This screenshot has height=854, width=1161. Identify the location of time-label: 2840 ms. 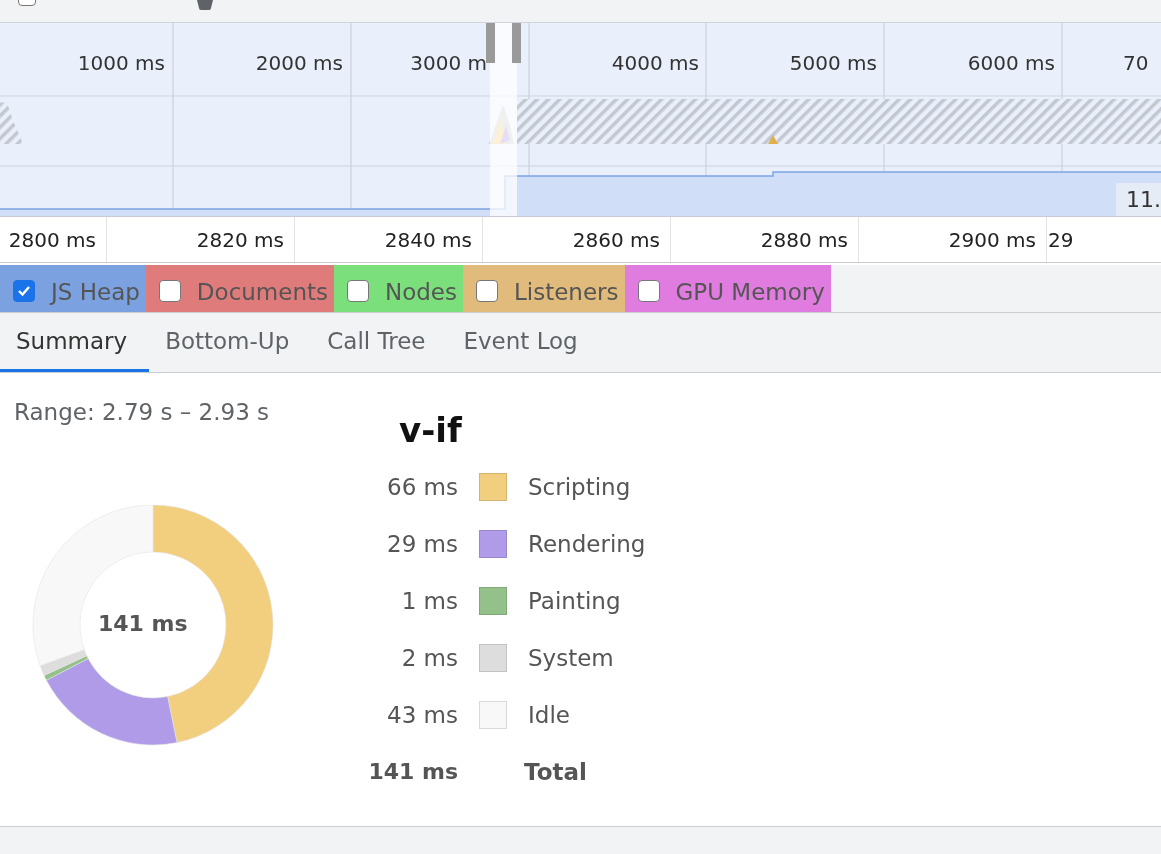
(428, 239).